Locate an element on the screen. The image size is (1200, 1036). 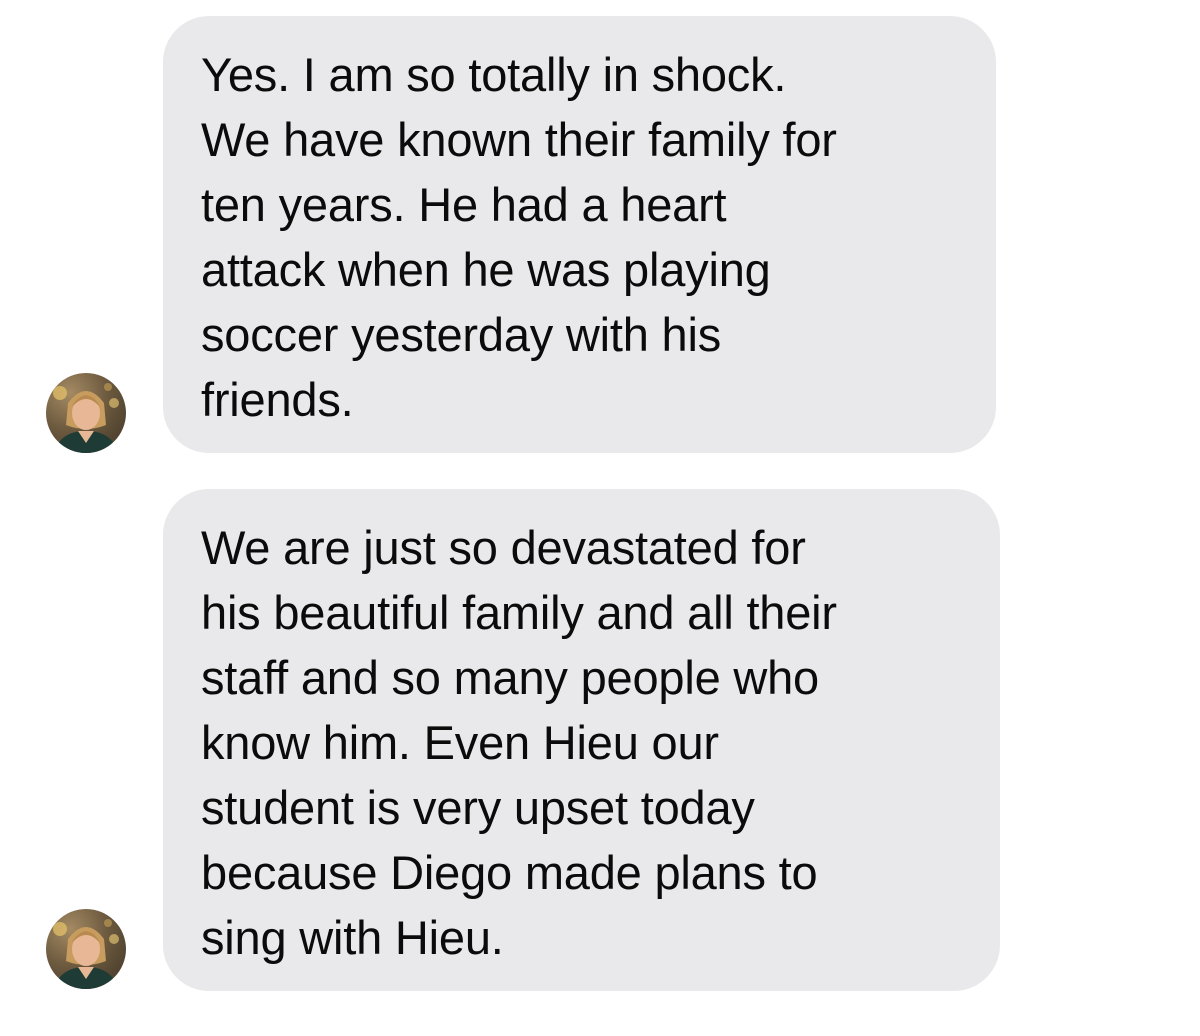
message-text-line: student is very upset today is located at coordinates (478, 807).